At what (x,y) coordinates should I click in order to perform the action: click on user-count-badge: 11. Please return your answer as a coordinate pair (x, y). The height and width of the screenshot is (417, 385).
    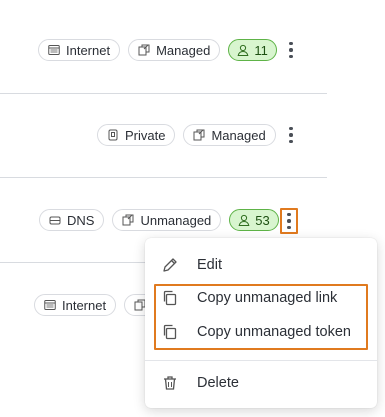
    Looking at the image, I should click on (252, 50).